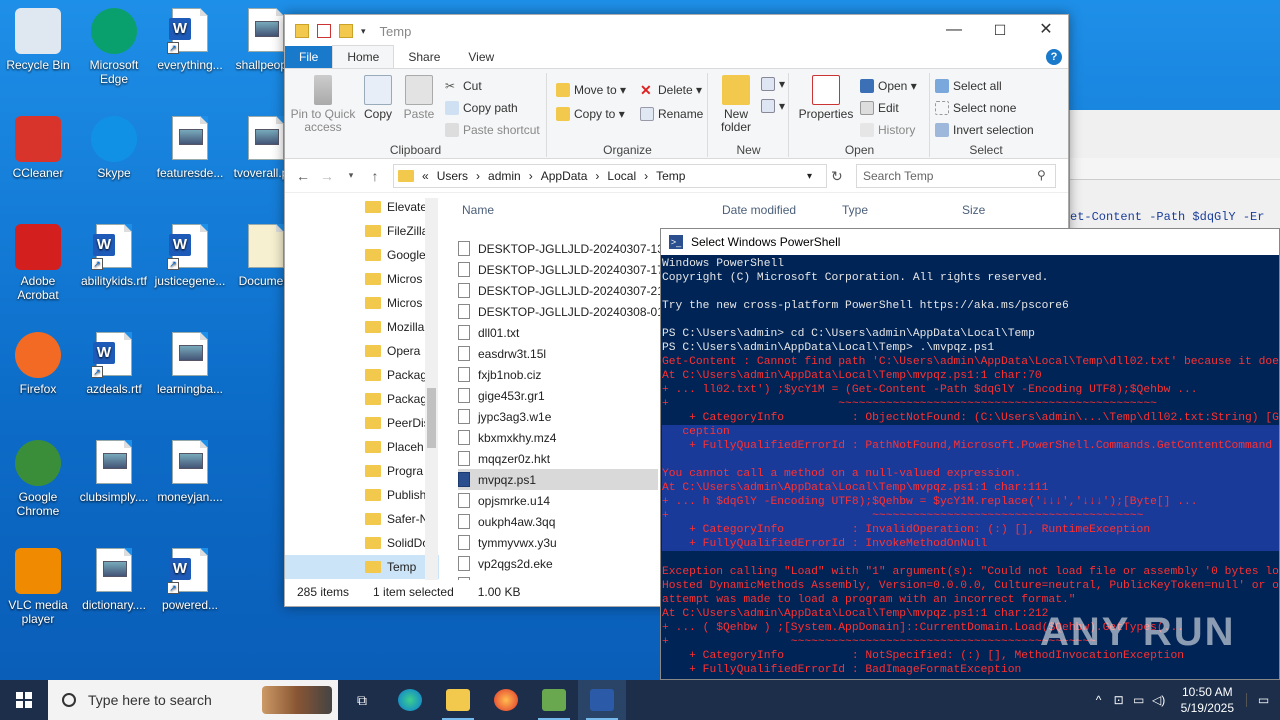 The image size is (1280, 720). Describe the element at coordinates (837, 176) in the screenshot. I see `refresh-icon: ↻` at that location.